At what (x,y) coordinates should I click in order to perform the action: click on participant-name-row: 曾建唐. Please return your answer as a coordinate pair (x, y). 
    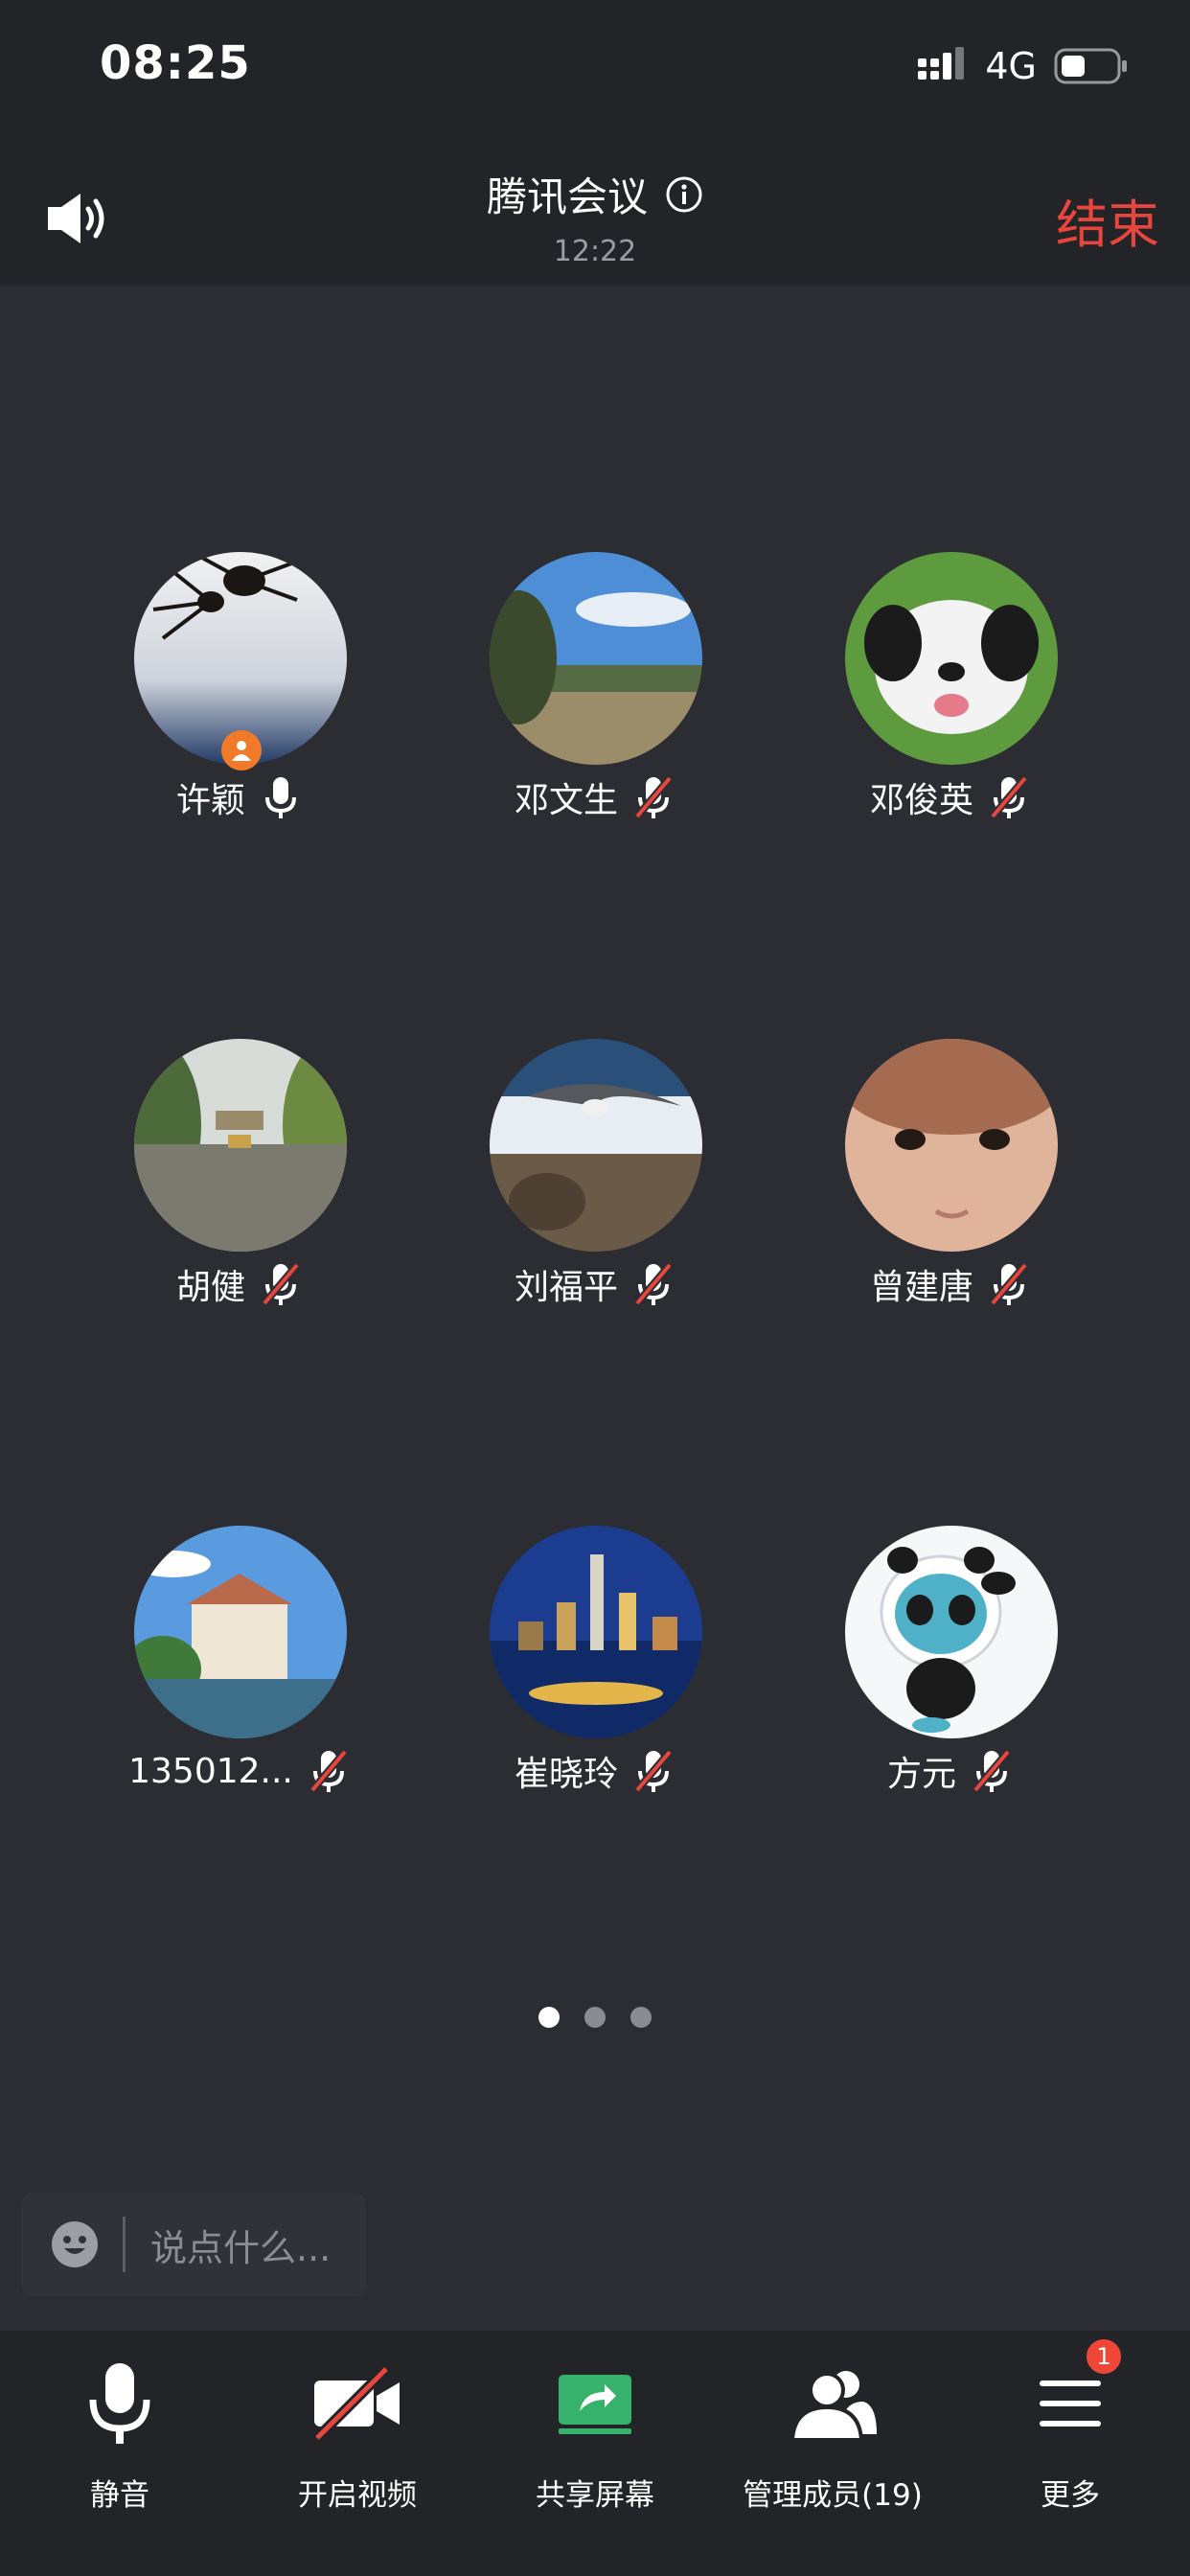
    Looking at the image, I should click on (951, 1284).